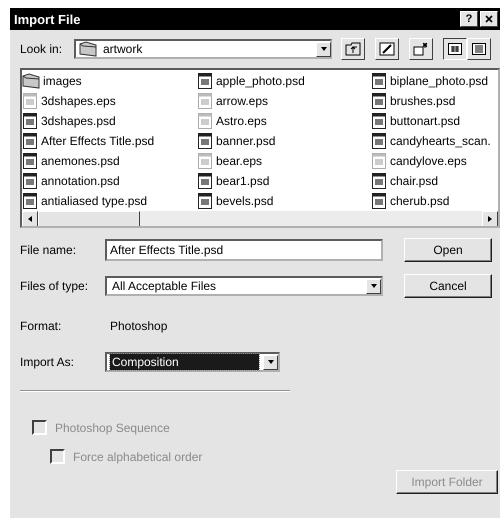 The width and height of the screenshot is (500, 518). What do you see at coordinates (284, 141) in the screenshot?
I see `file-item: banner.psd` at bounding box center [284, 141].